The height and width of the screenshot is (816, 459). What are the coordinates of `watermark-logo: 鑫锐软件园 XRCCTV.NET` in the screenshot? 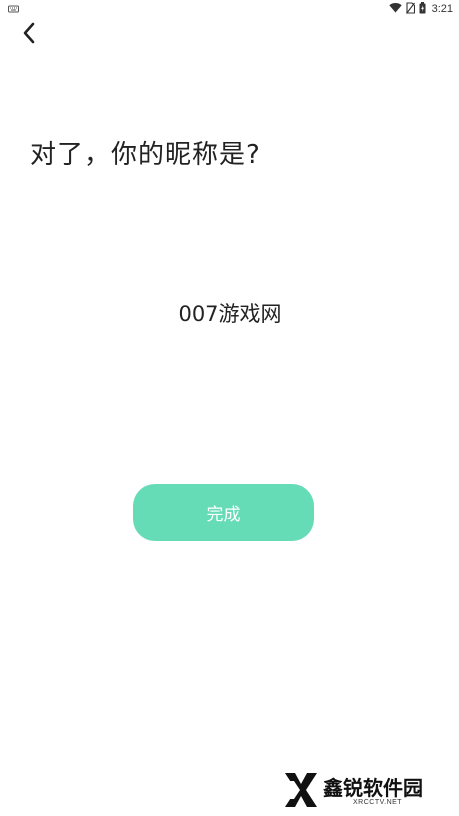 It's located at (361, 790).